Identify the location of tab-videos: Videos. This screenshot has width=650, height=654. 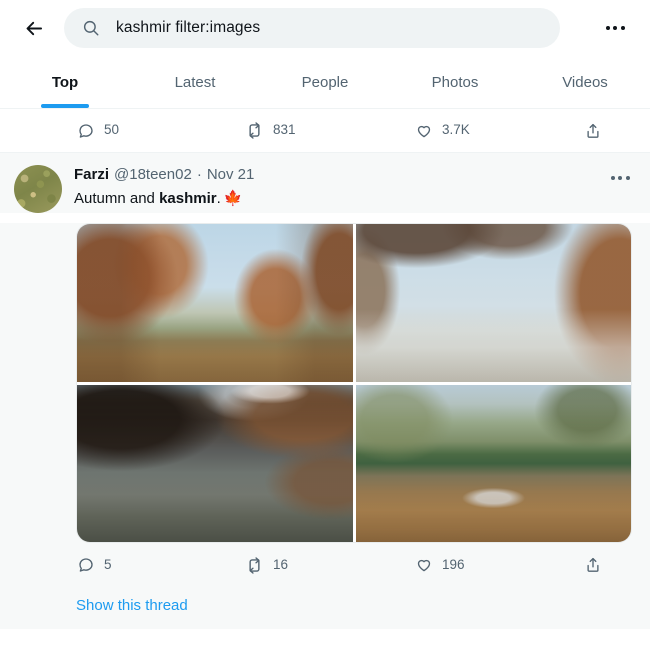
(585, 82).